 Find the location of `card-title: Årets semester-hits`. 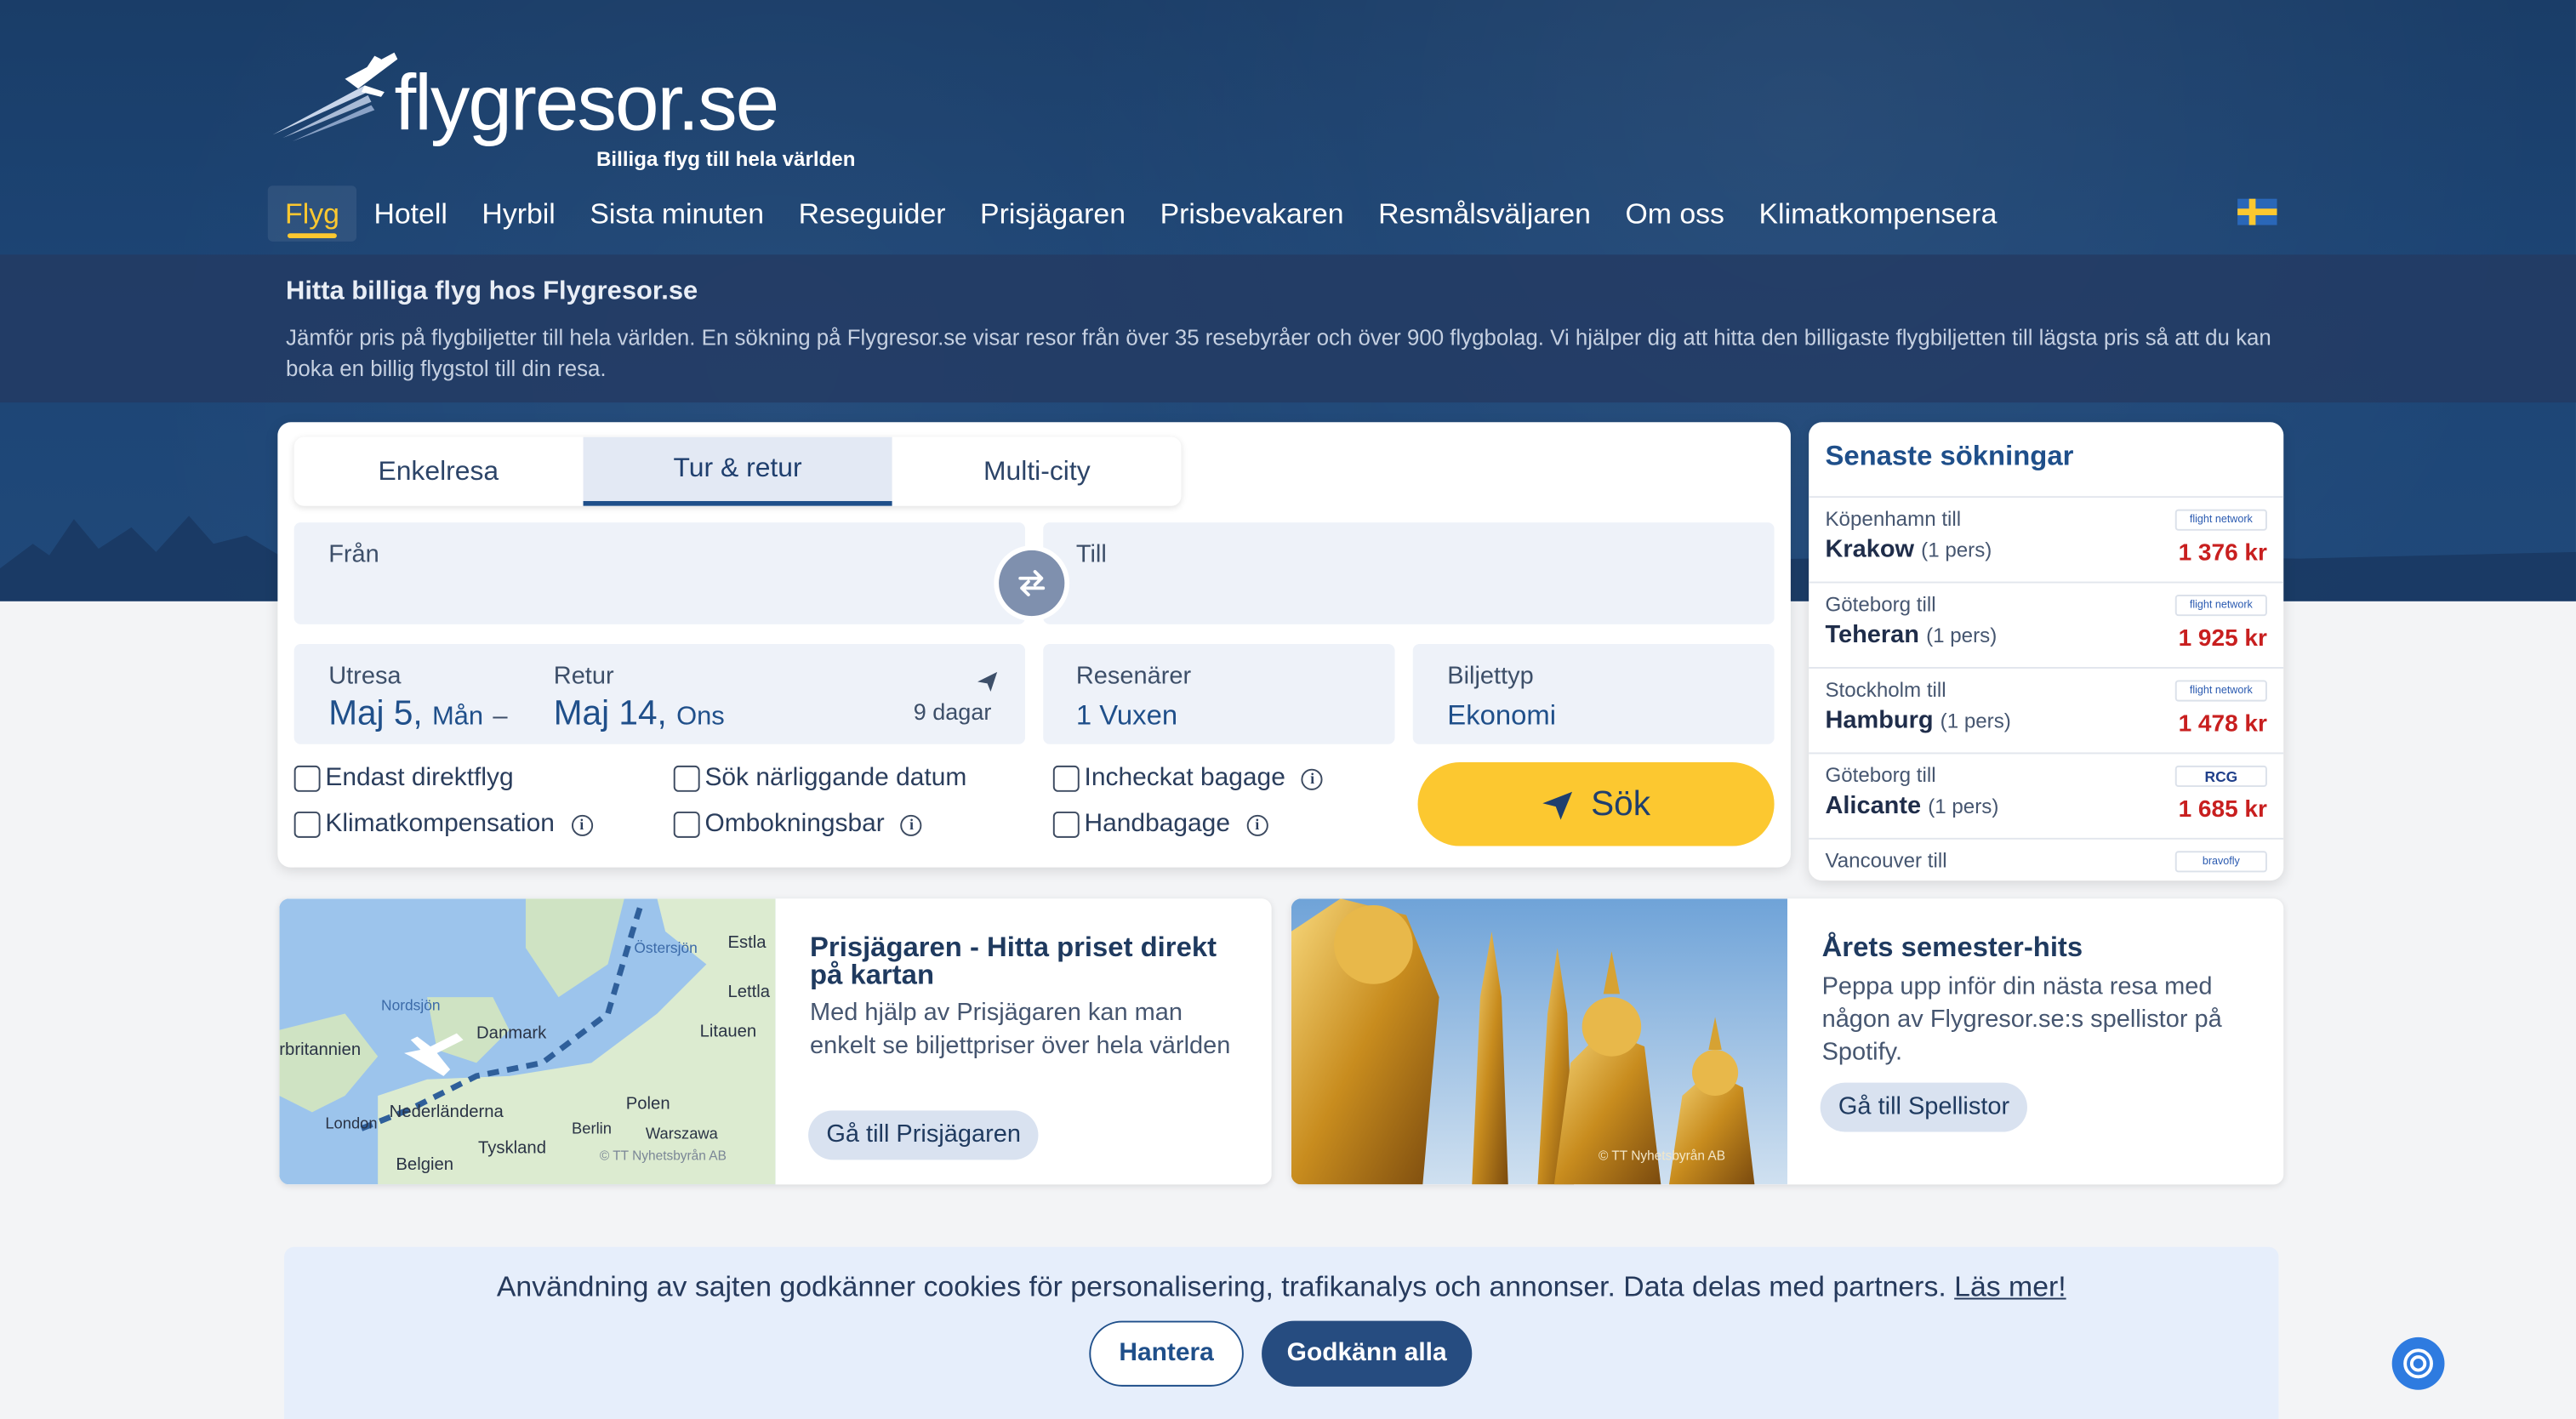

card-title: Årets semester-hits is located at coordinates (1952, 947).